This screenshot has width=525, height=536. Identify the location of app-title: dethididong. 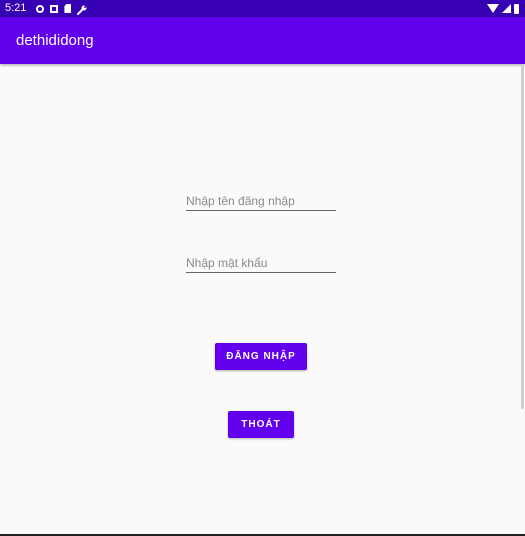
(55, 40).